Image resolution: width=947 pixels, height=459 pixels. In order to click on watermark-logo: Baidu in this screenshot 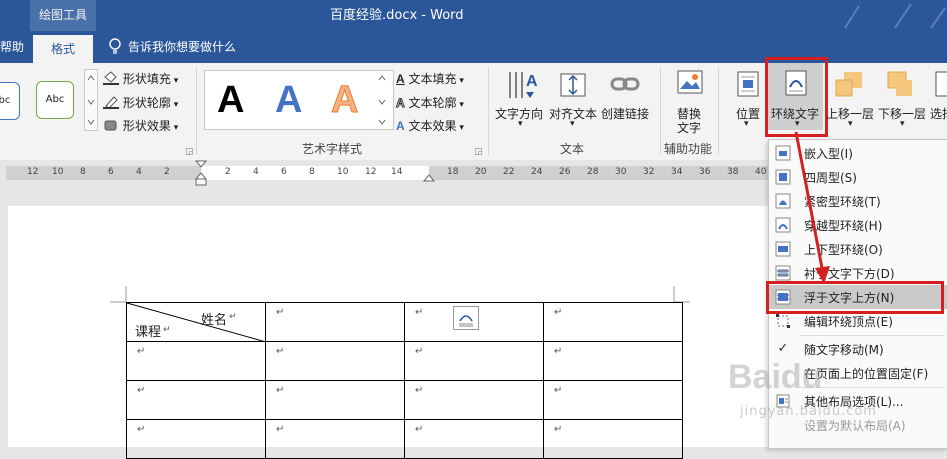, I will do `click(775, 377)`.